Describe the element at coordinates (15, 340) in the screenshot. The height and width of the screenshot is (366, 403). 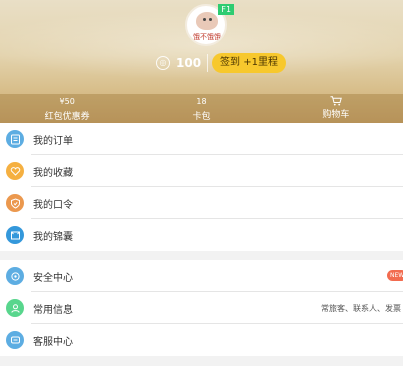
I see `chat-icon` at that location.